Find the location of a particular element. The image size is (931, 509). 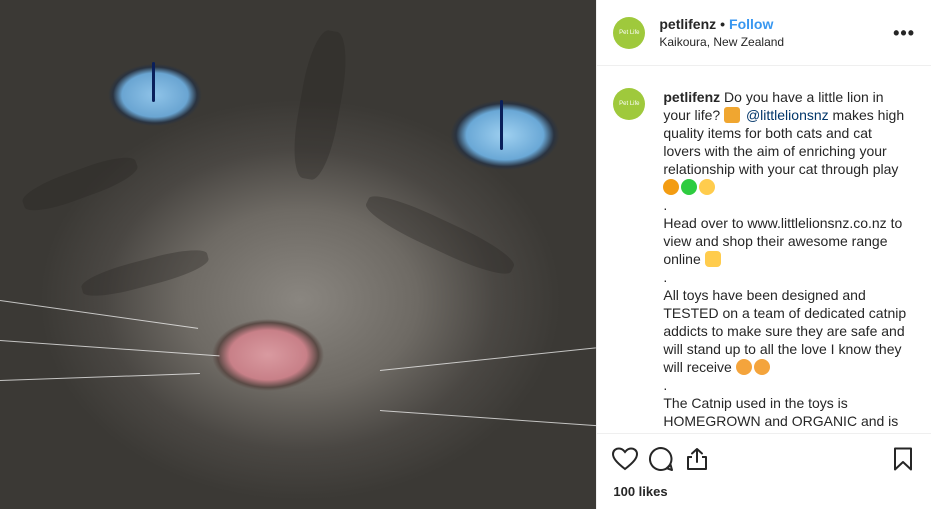

heart-icon is located at coordinates (625, 459).